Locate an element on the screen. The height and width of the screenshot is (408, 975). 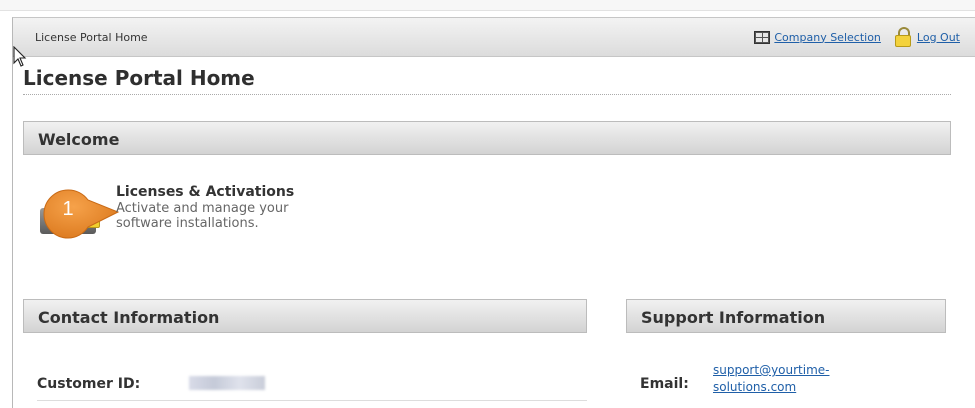
page-title: License Portal Home is located at coordinates (139, 78).